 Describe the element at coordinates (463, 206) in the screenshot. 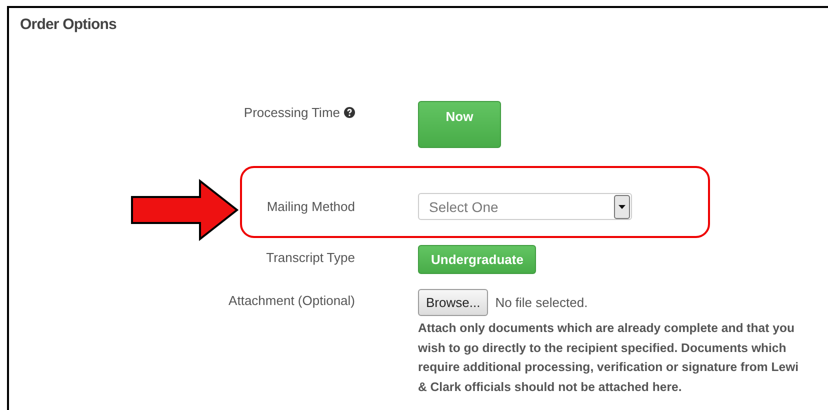

I see `select-value: Select One` at that location.